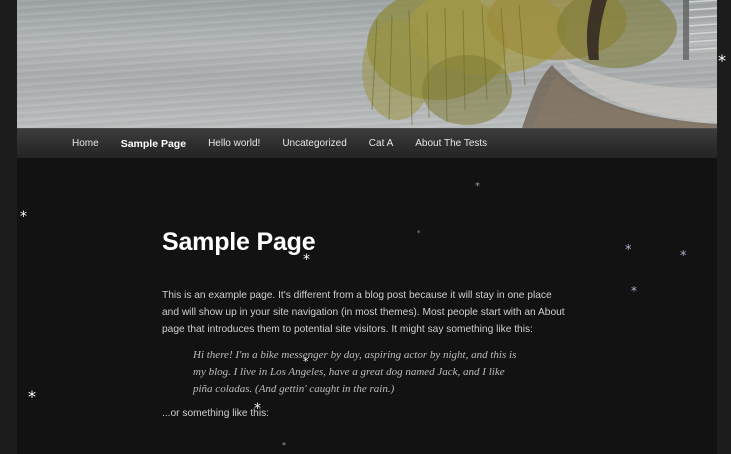  Describe the element at coordinates (153, 144) in the screenshot. I see `nav-item-sample-page: Sample Page` at that location.